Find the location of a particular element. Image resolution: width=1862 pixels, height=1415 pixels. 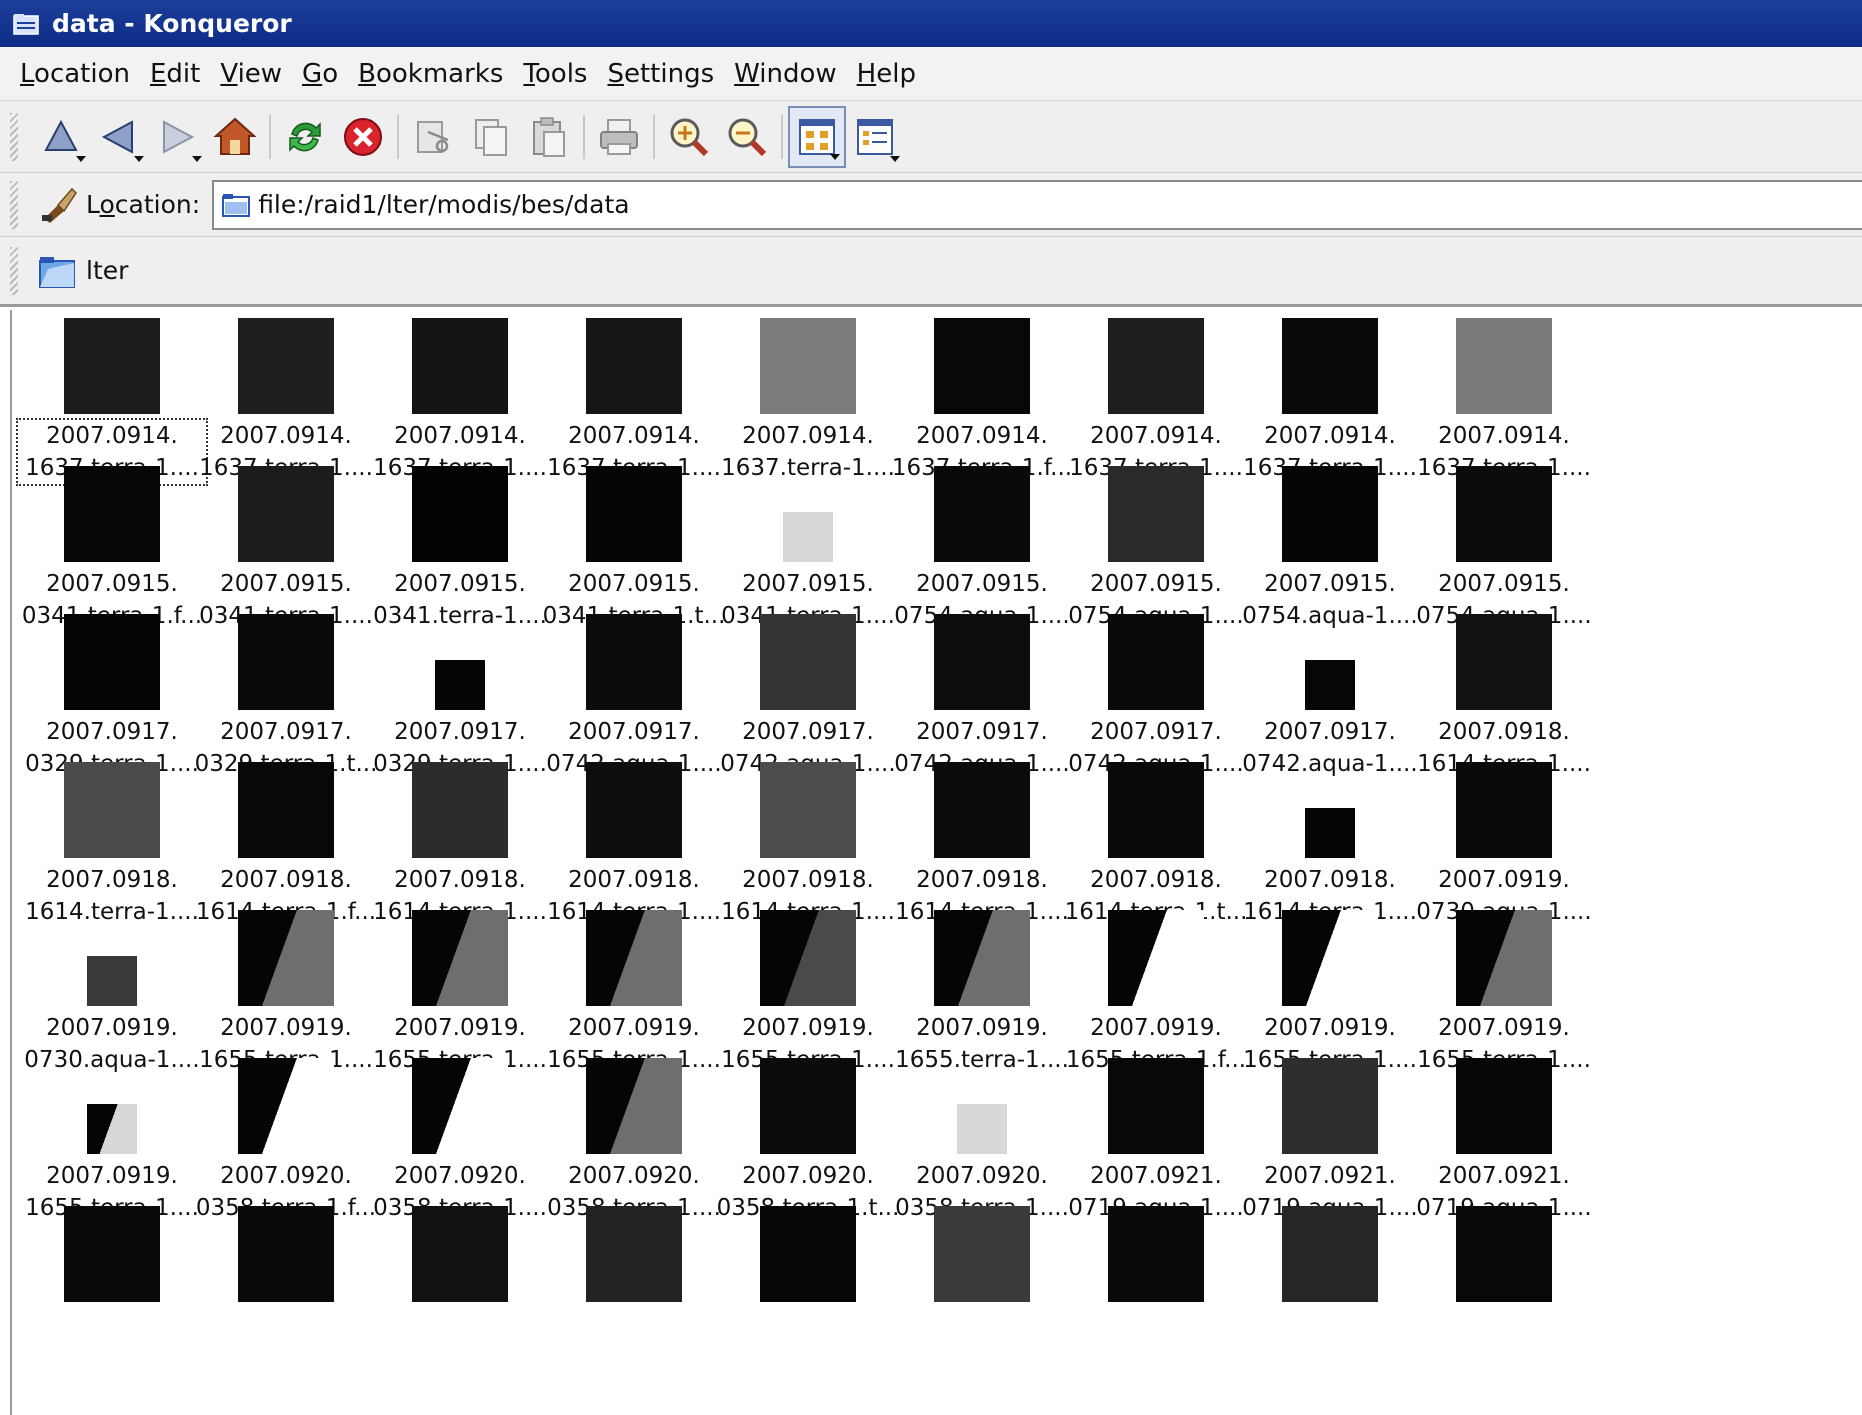

window-titlebar: data - Konqueror is located at coordinates (931, 23).